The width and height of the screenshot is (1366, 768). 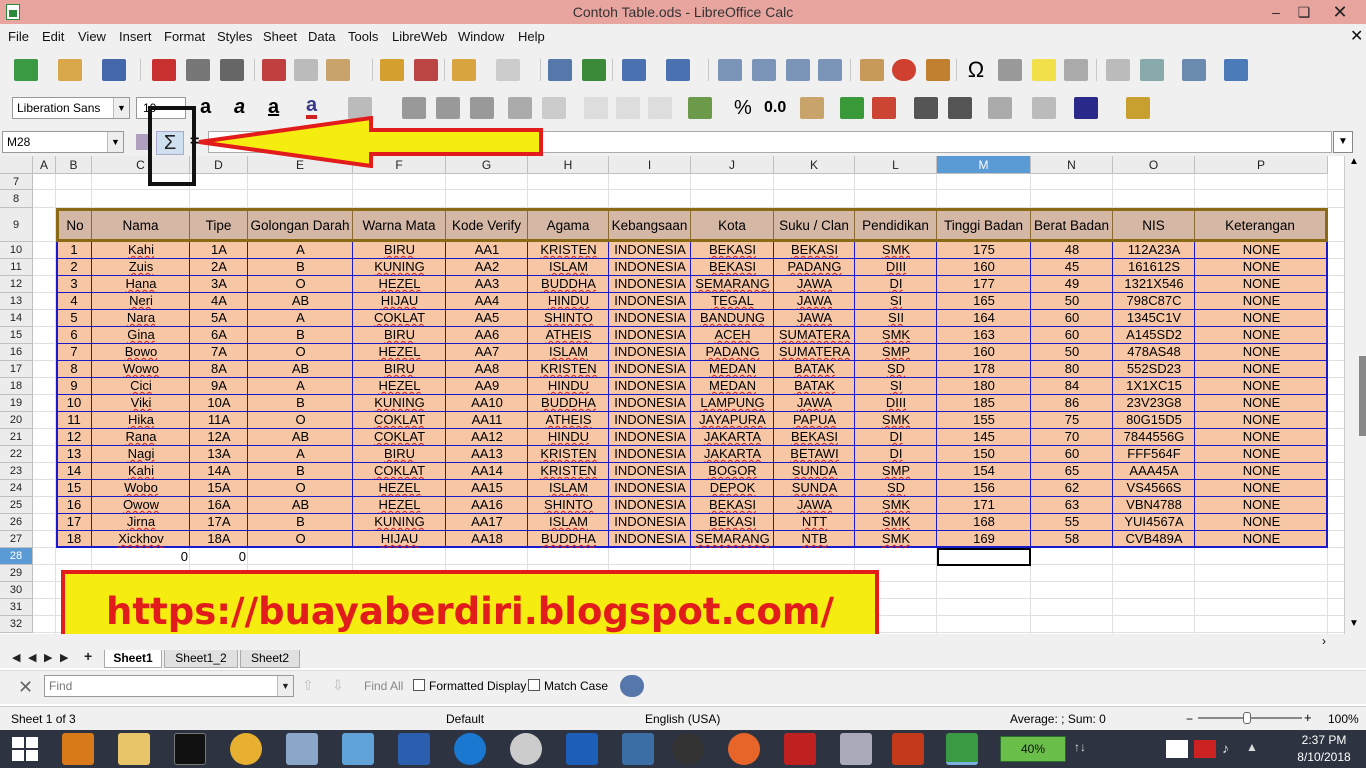 I want to click on column-header-i: I, so click(x=650, y=165).